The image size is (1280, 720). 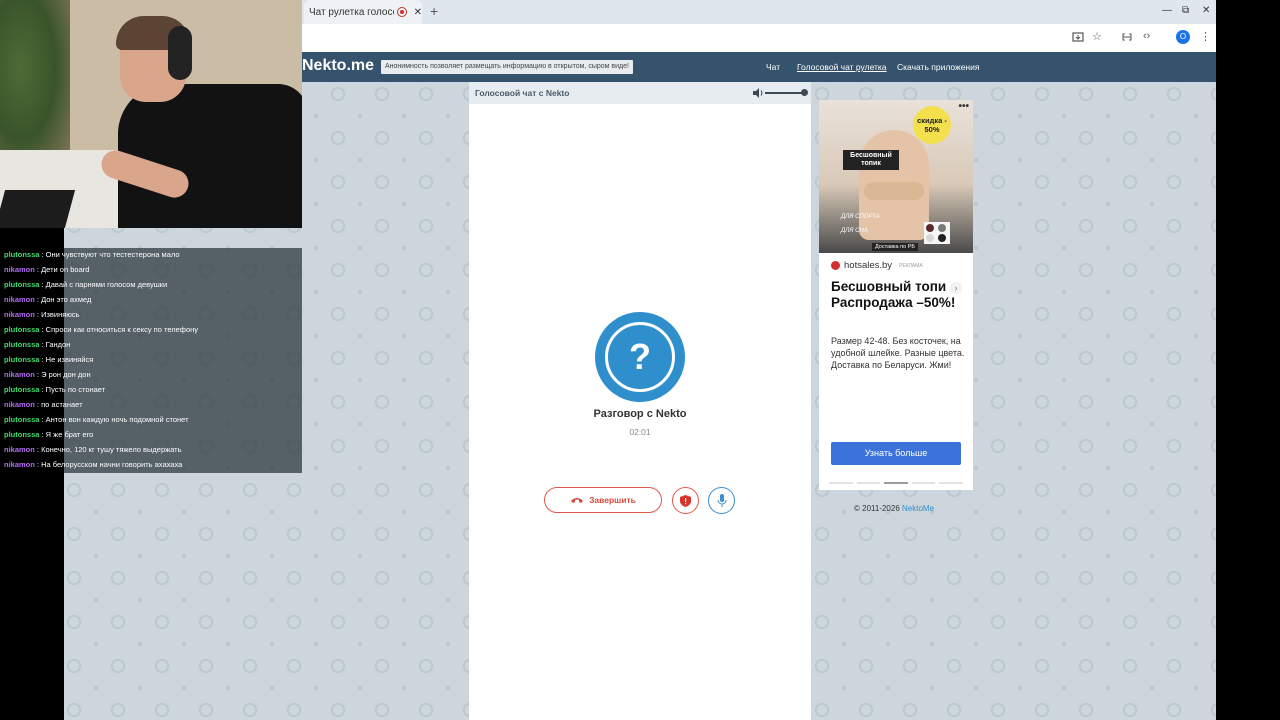 What do you see at coordinates (896, 453) in the screenshot?
I see `ad-cta-button: Узнать больше` at bounding box center [896, 453].